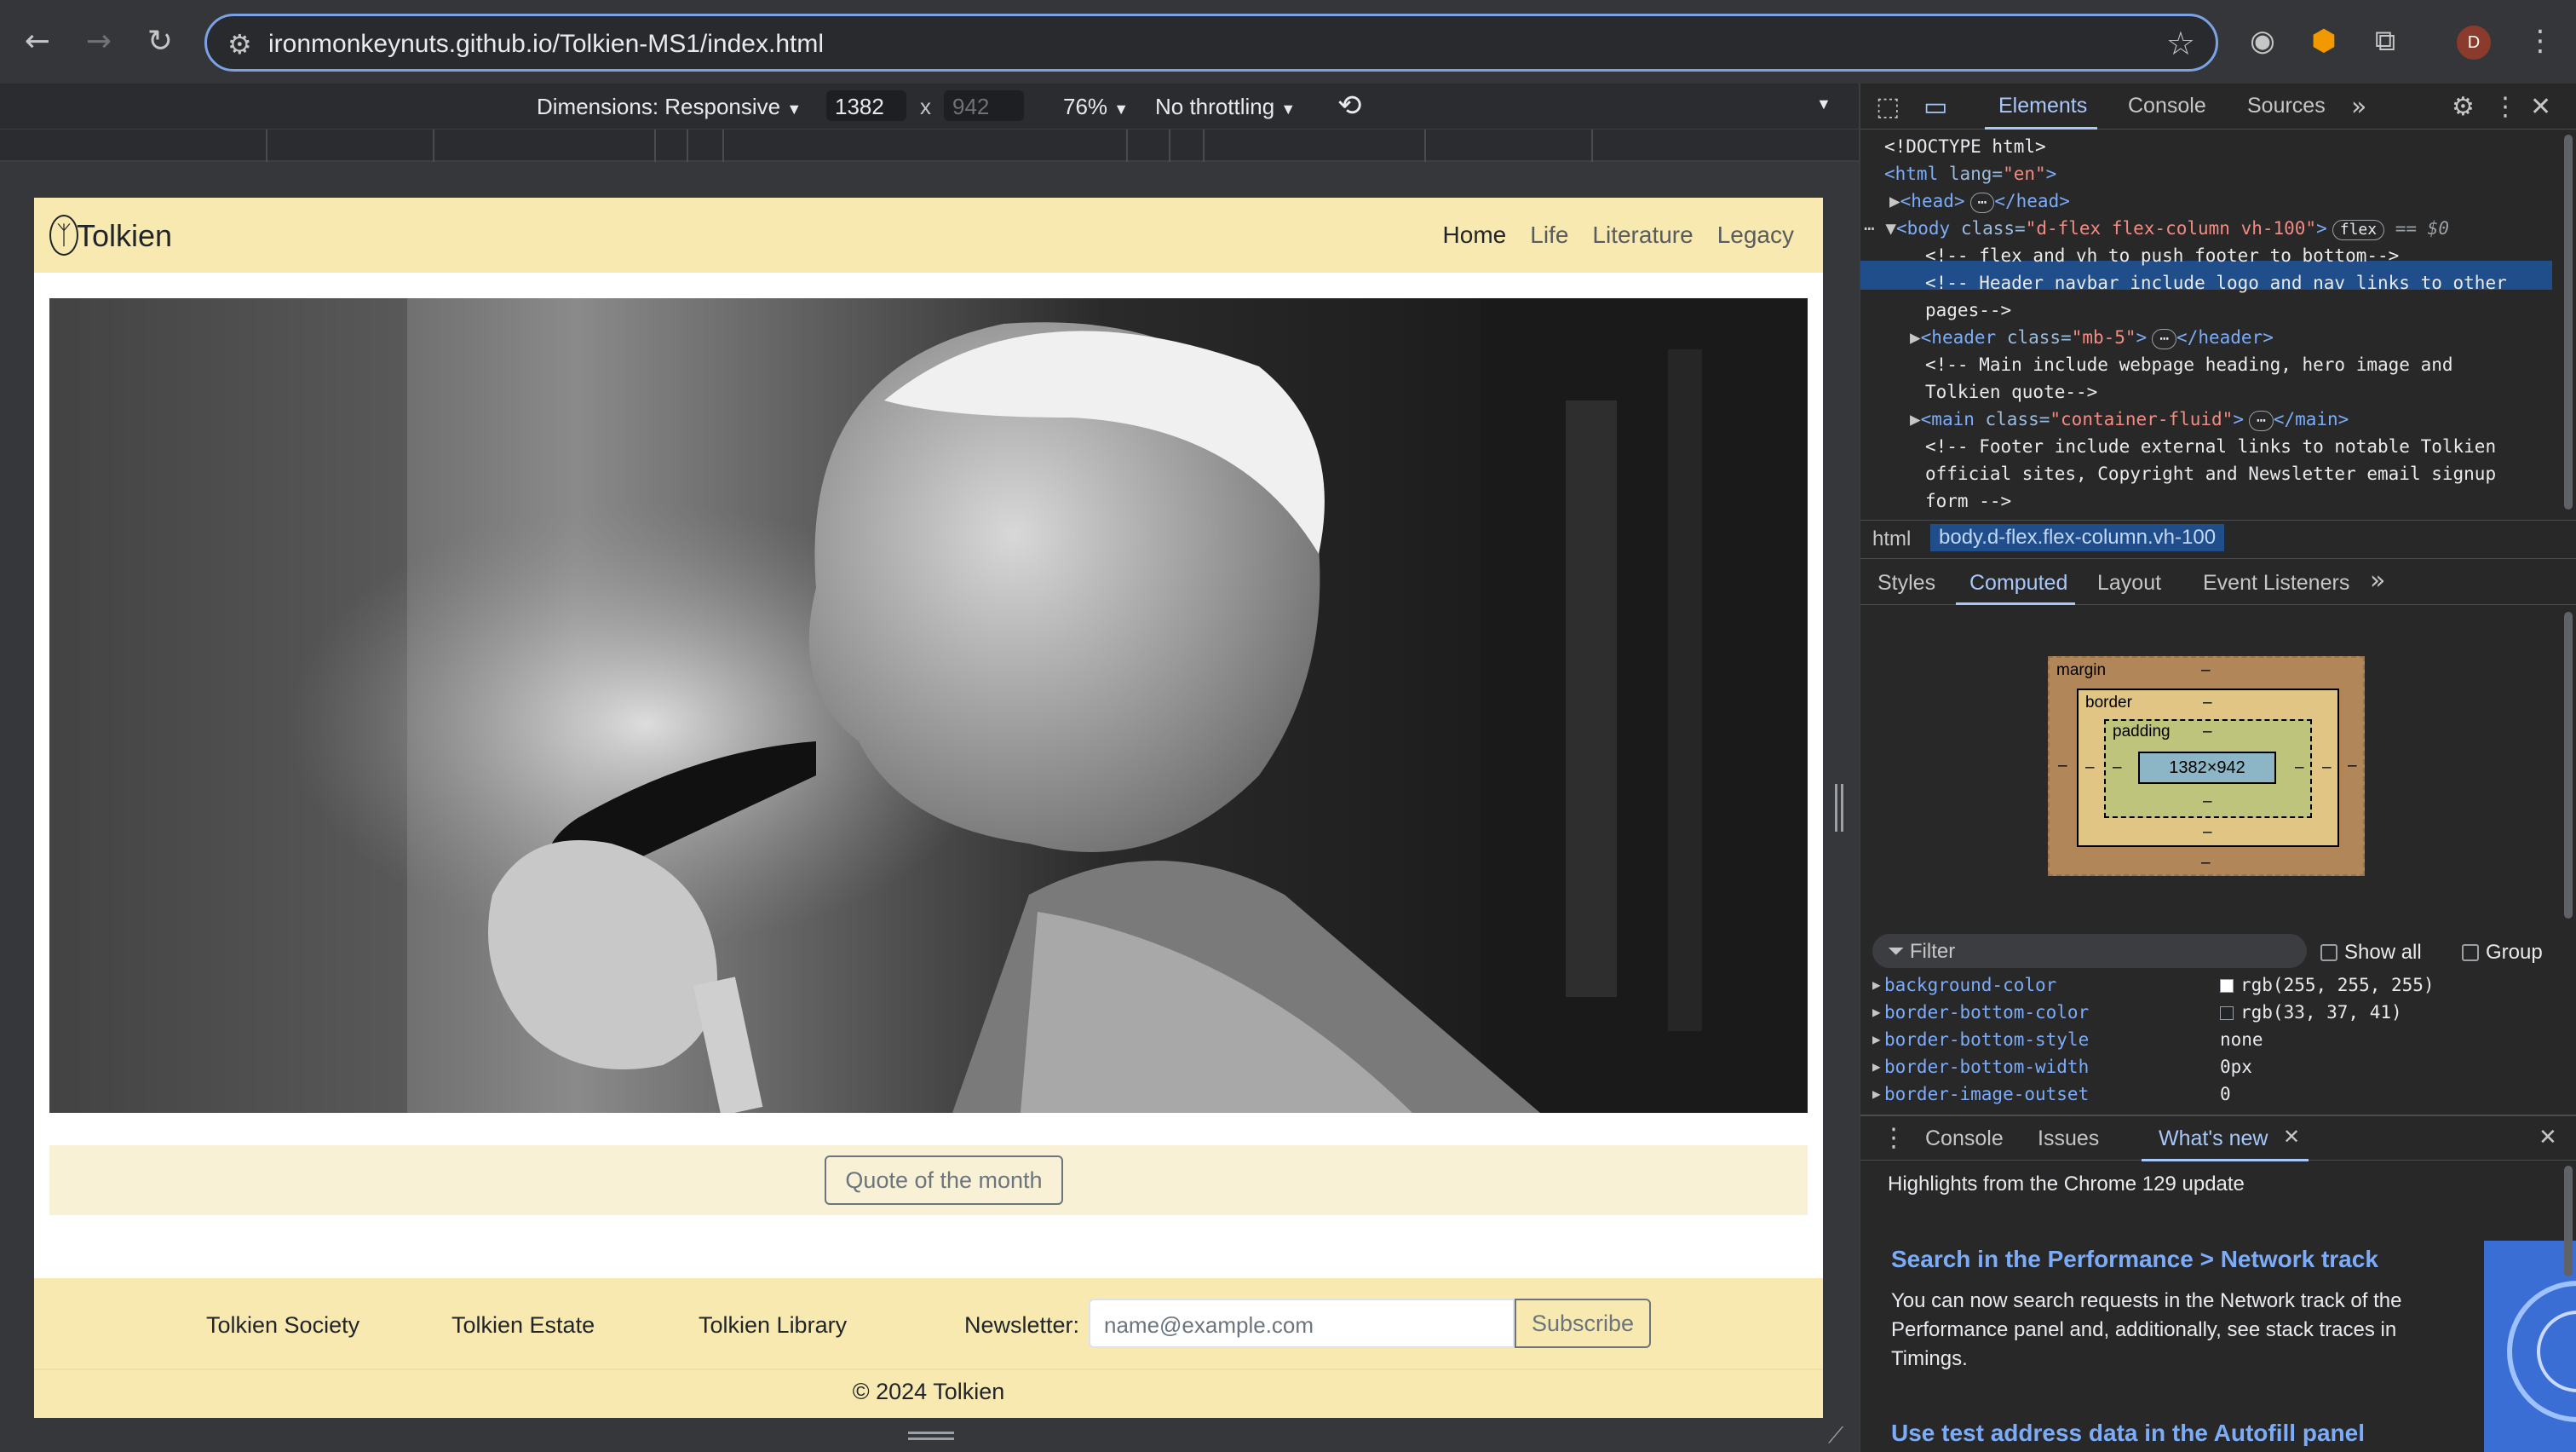 The height and width of the screenshot is (1452, 2576). I want to click on nav-literature: Literature, so click(1643, 235).